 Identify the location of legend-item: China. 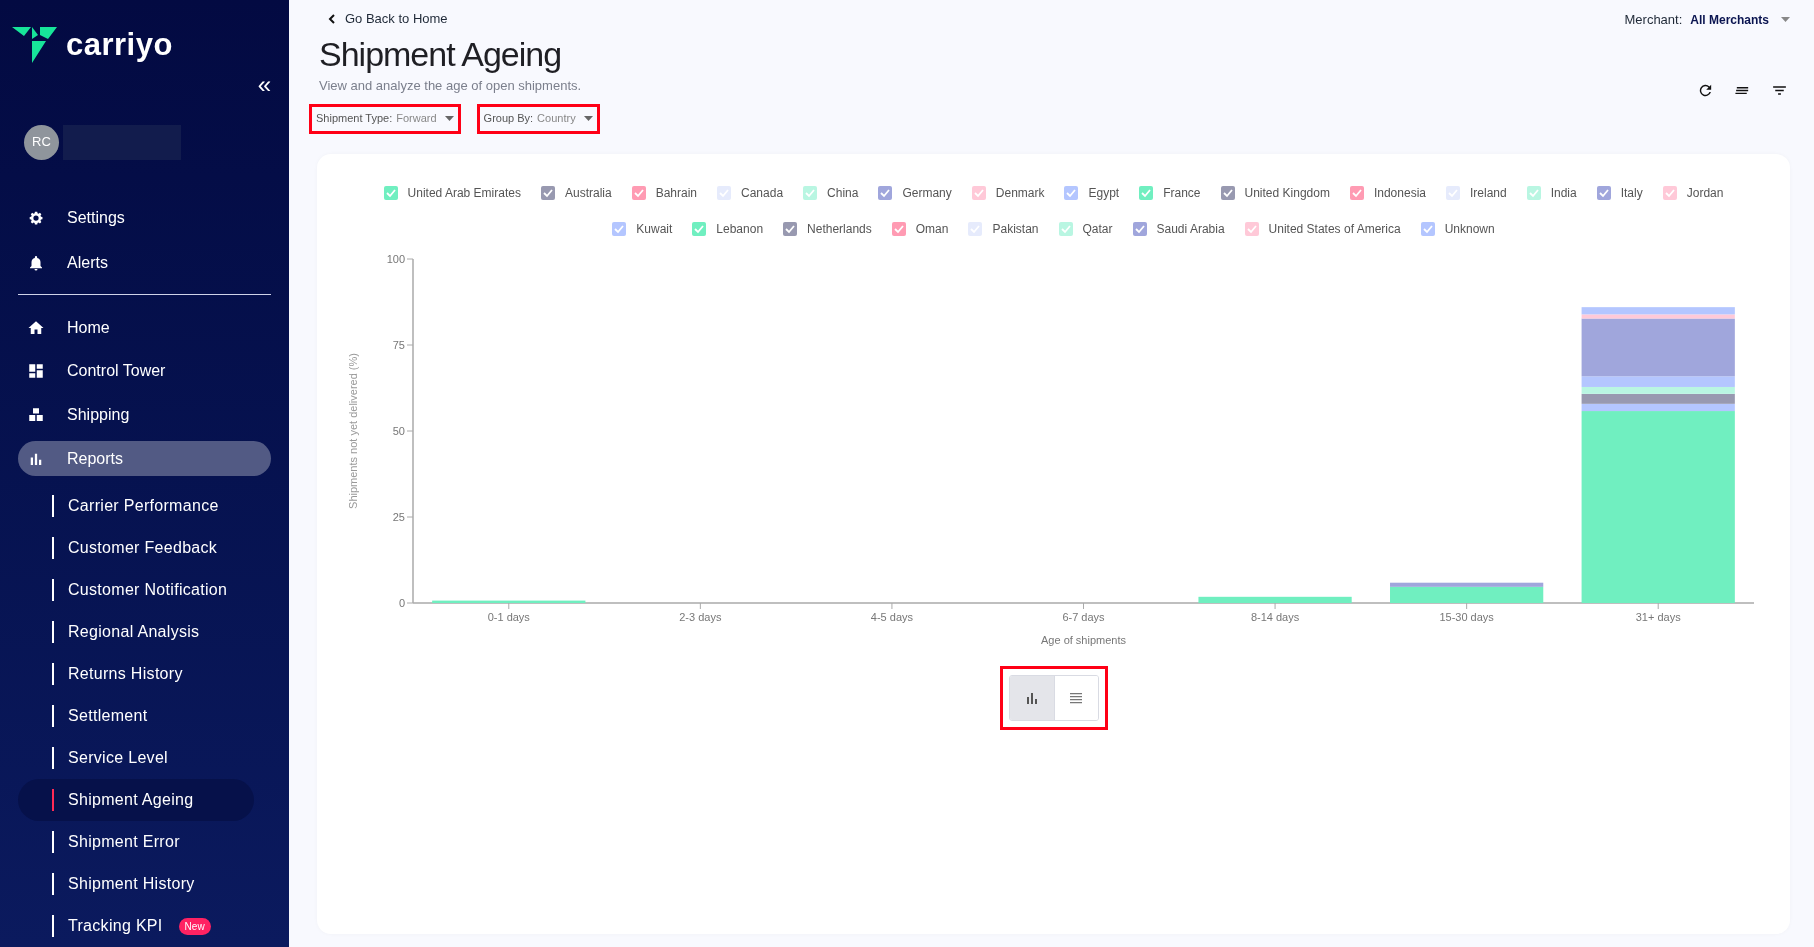
(831, 192).